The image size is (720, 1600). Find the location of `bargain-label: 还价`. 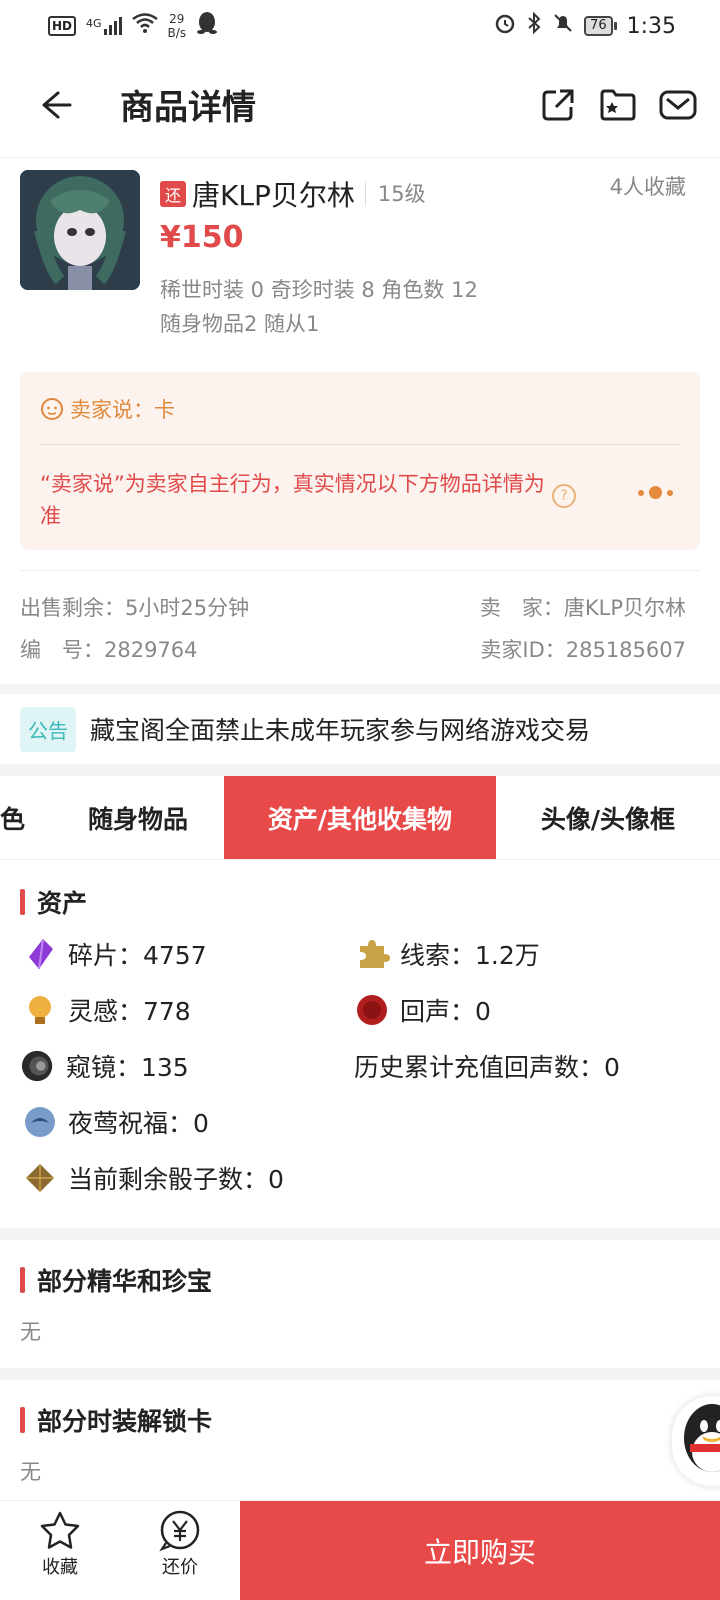

bargain-label: 还价 is located at coordinates (180, 1567).